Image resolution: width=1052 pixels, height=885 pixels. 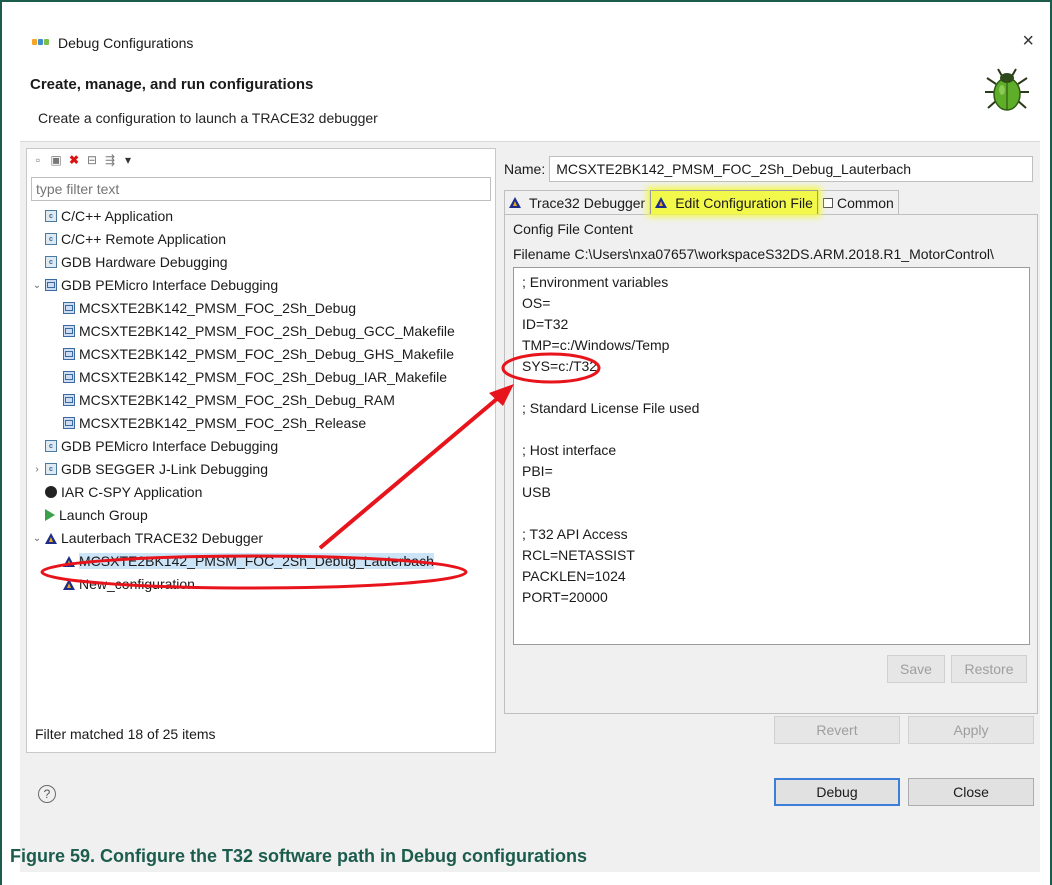 I want to click on tree-item: MCSXTE2BK142_PMSM_FOC_2Sh_Release, so click(x=207, y=423).